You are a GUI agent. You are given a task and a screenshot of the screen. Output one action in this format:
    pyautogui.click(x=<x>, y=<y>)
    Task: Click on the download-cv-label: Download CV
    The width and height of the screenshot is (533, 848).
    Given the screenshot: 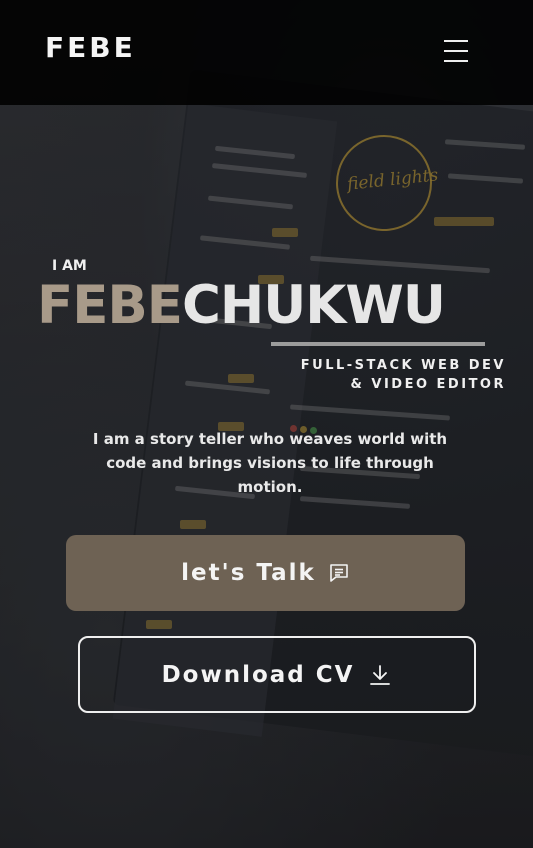 What is the action you would take?
    pyautogui.click(x=258, y=674)
    